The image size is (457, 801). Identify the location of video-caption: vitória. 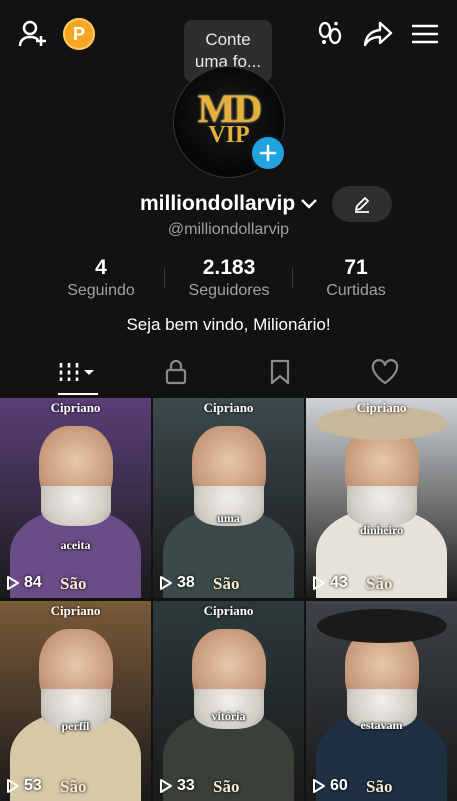
(228, 716).